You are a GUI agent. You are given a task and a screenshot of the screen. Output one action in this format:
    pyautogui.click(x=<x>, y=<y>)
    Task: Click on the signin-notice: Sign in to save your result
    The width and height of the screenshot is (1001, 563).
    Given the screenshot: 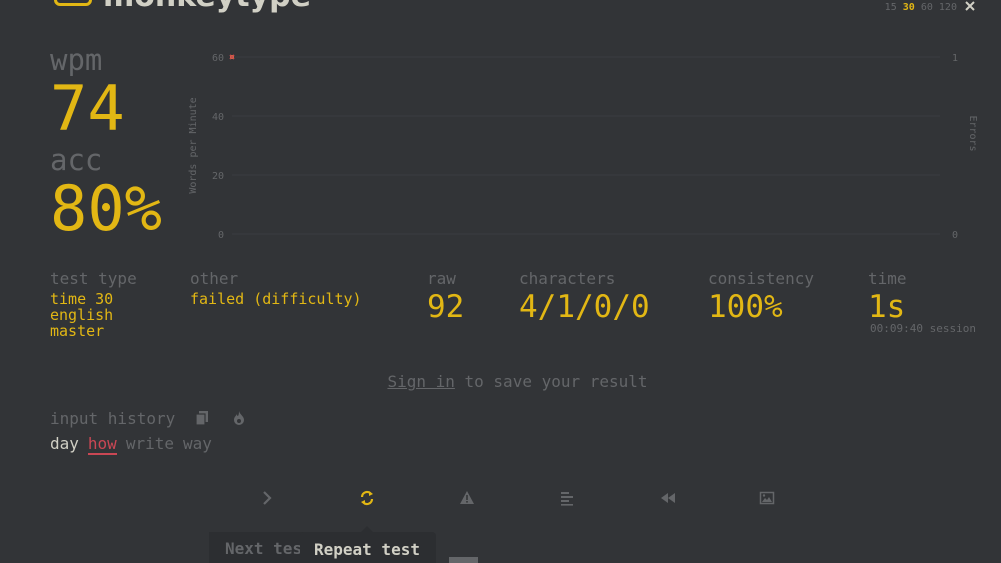 What is the action you would take?
    pyautogui.click(x=500, y=381)
    